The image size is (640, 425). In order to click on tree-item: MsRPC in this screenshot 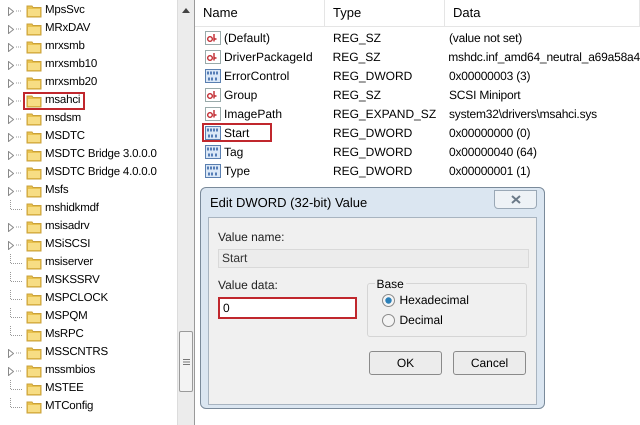, I will do `click(56, 335)`.